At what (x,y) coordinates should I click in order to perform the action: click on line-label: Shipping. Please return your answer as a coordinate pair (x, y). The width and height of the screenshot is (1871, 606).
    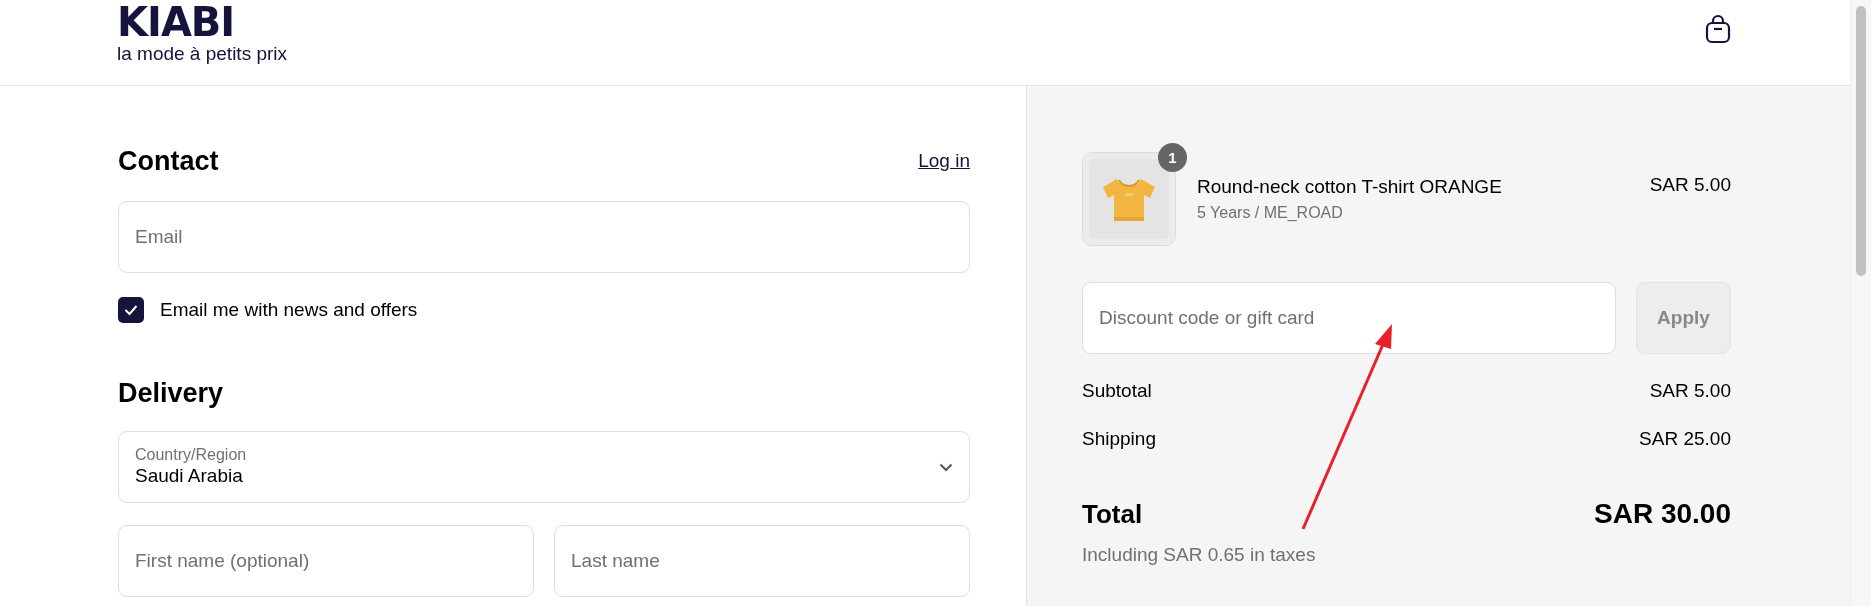
    Looking at the image, I should click on (1119, 439).